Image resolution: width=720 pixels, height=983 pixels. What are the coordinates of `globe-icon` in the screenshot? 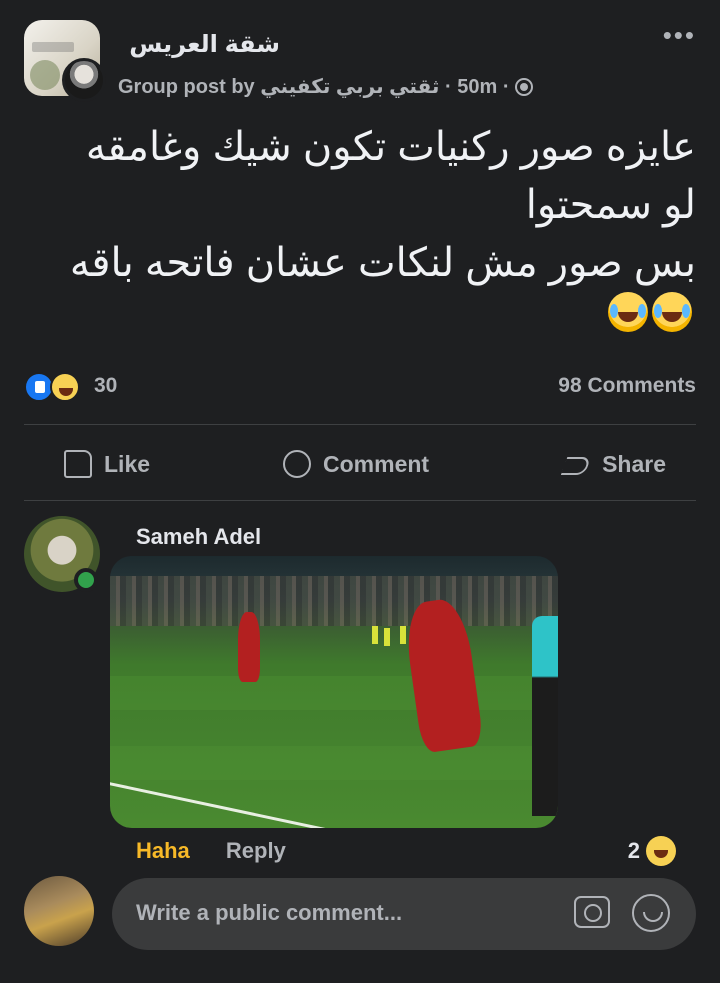 It's located at (524, 87).